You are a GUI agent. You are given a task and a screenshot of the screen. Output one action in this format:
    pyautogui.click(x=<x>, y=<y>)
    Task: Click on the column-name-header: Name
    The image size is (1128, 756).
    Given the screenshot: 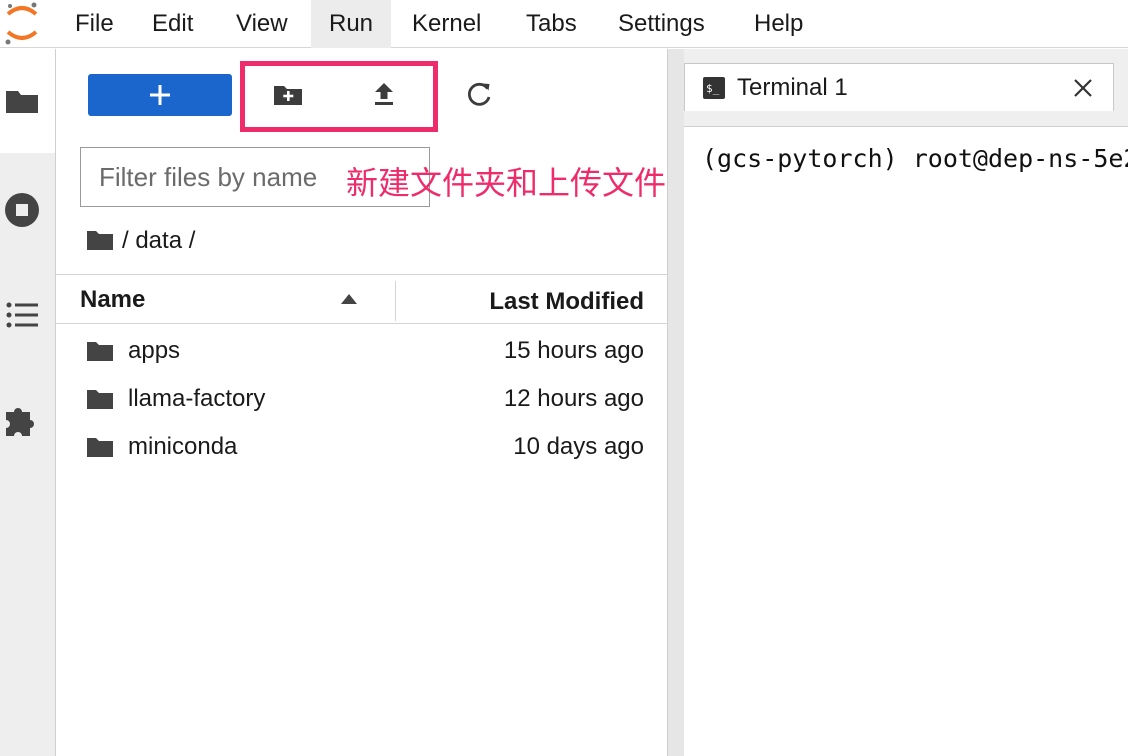 What is the action you would take?
    pyautogui.click(x=112, y=300)
    